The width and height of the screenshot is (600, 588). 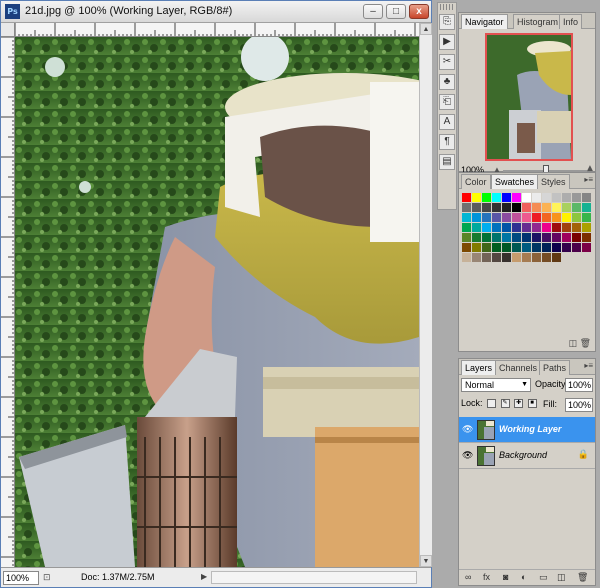 What do you see at coordinates (532, 404) in the screenshot?
I see `lock-all-icon: ■` at bounding box center [532, 404].